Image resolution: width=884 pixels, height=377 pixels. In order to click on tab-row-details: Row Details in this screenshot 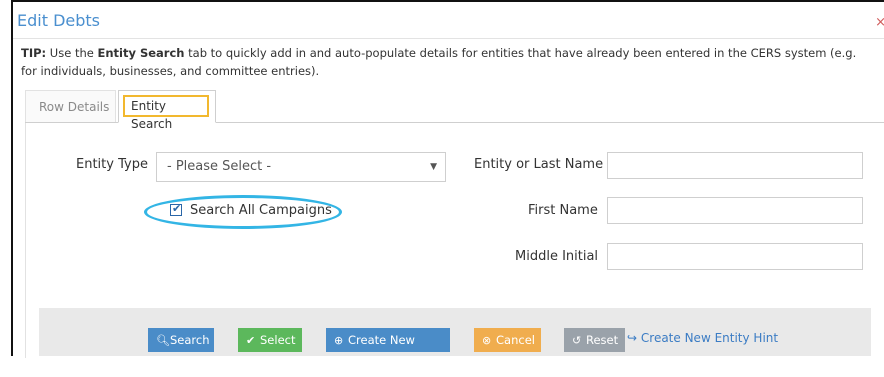, I will do `click(70, 106)`.